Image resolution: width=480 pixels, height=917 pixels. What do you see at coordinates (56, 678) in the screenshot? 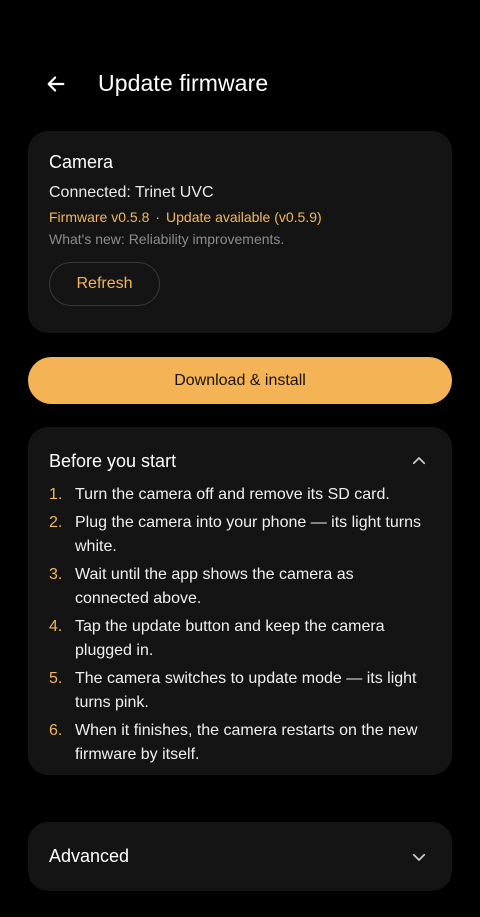
I see `step-number: 5.` at bounding box center [56, 678].